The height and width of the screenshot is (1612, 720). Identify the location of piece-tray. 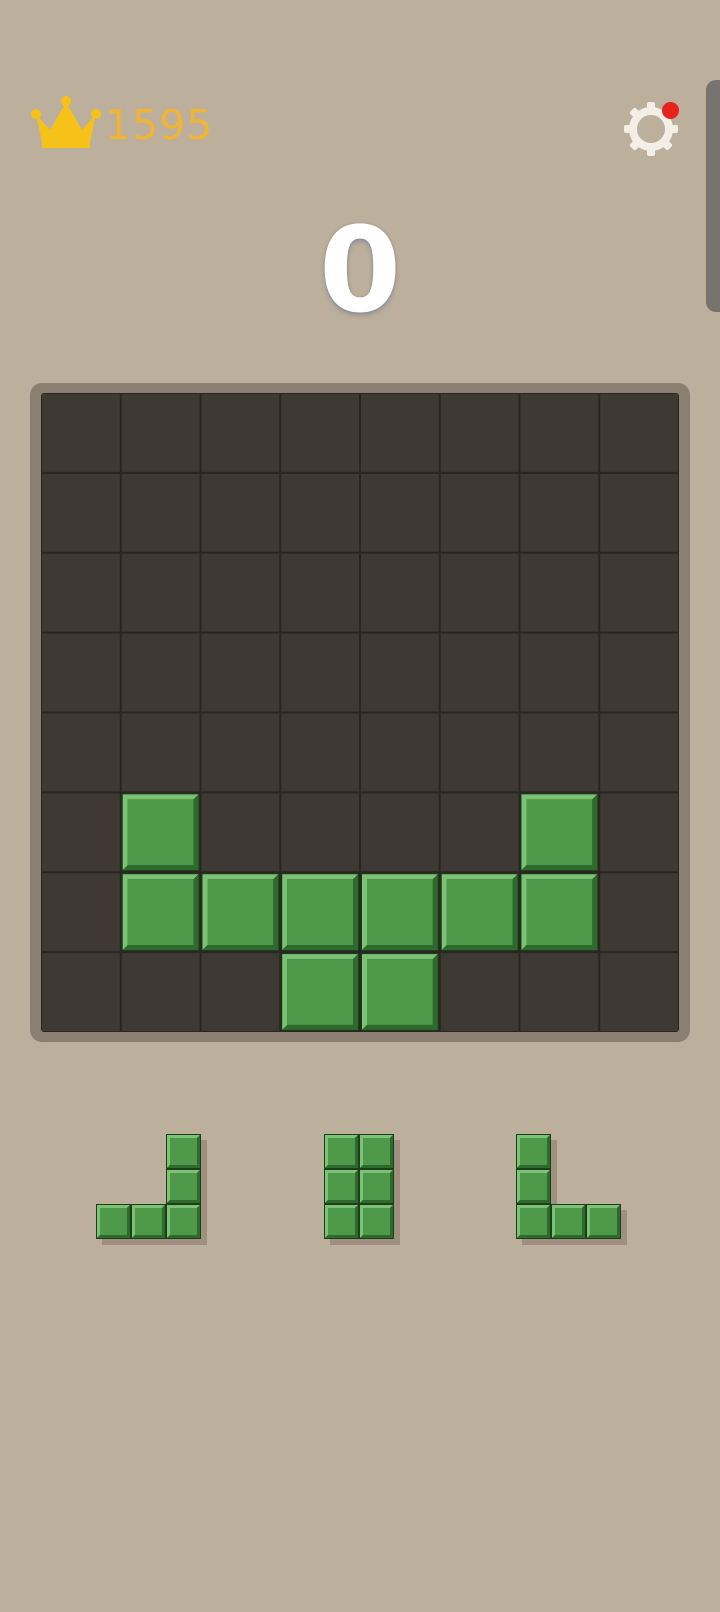
(360, 1212).